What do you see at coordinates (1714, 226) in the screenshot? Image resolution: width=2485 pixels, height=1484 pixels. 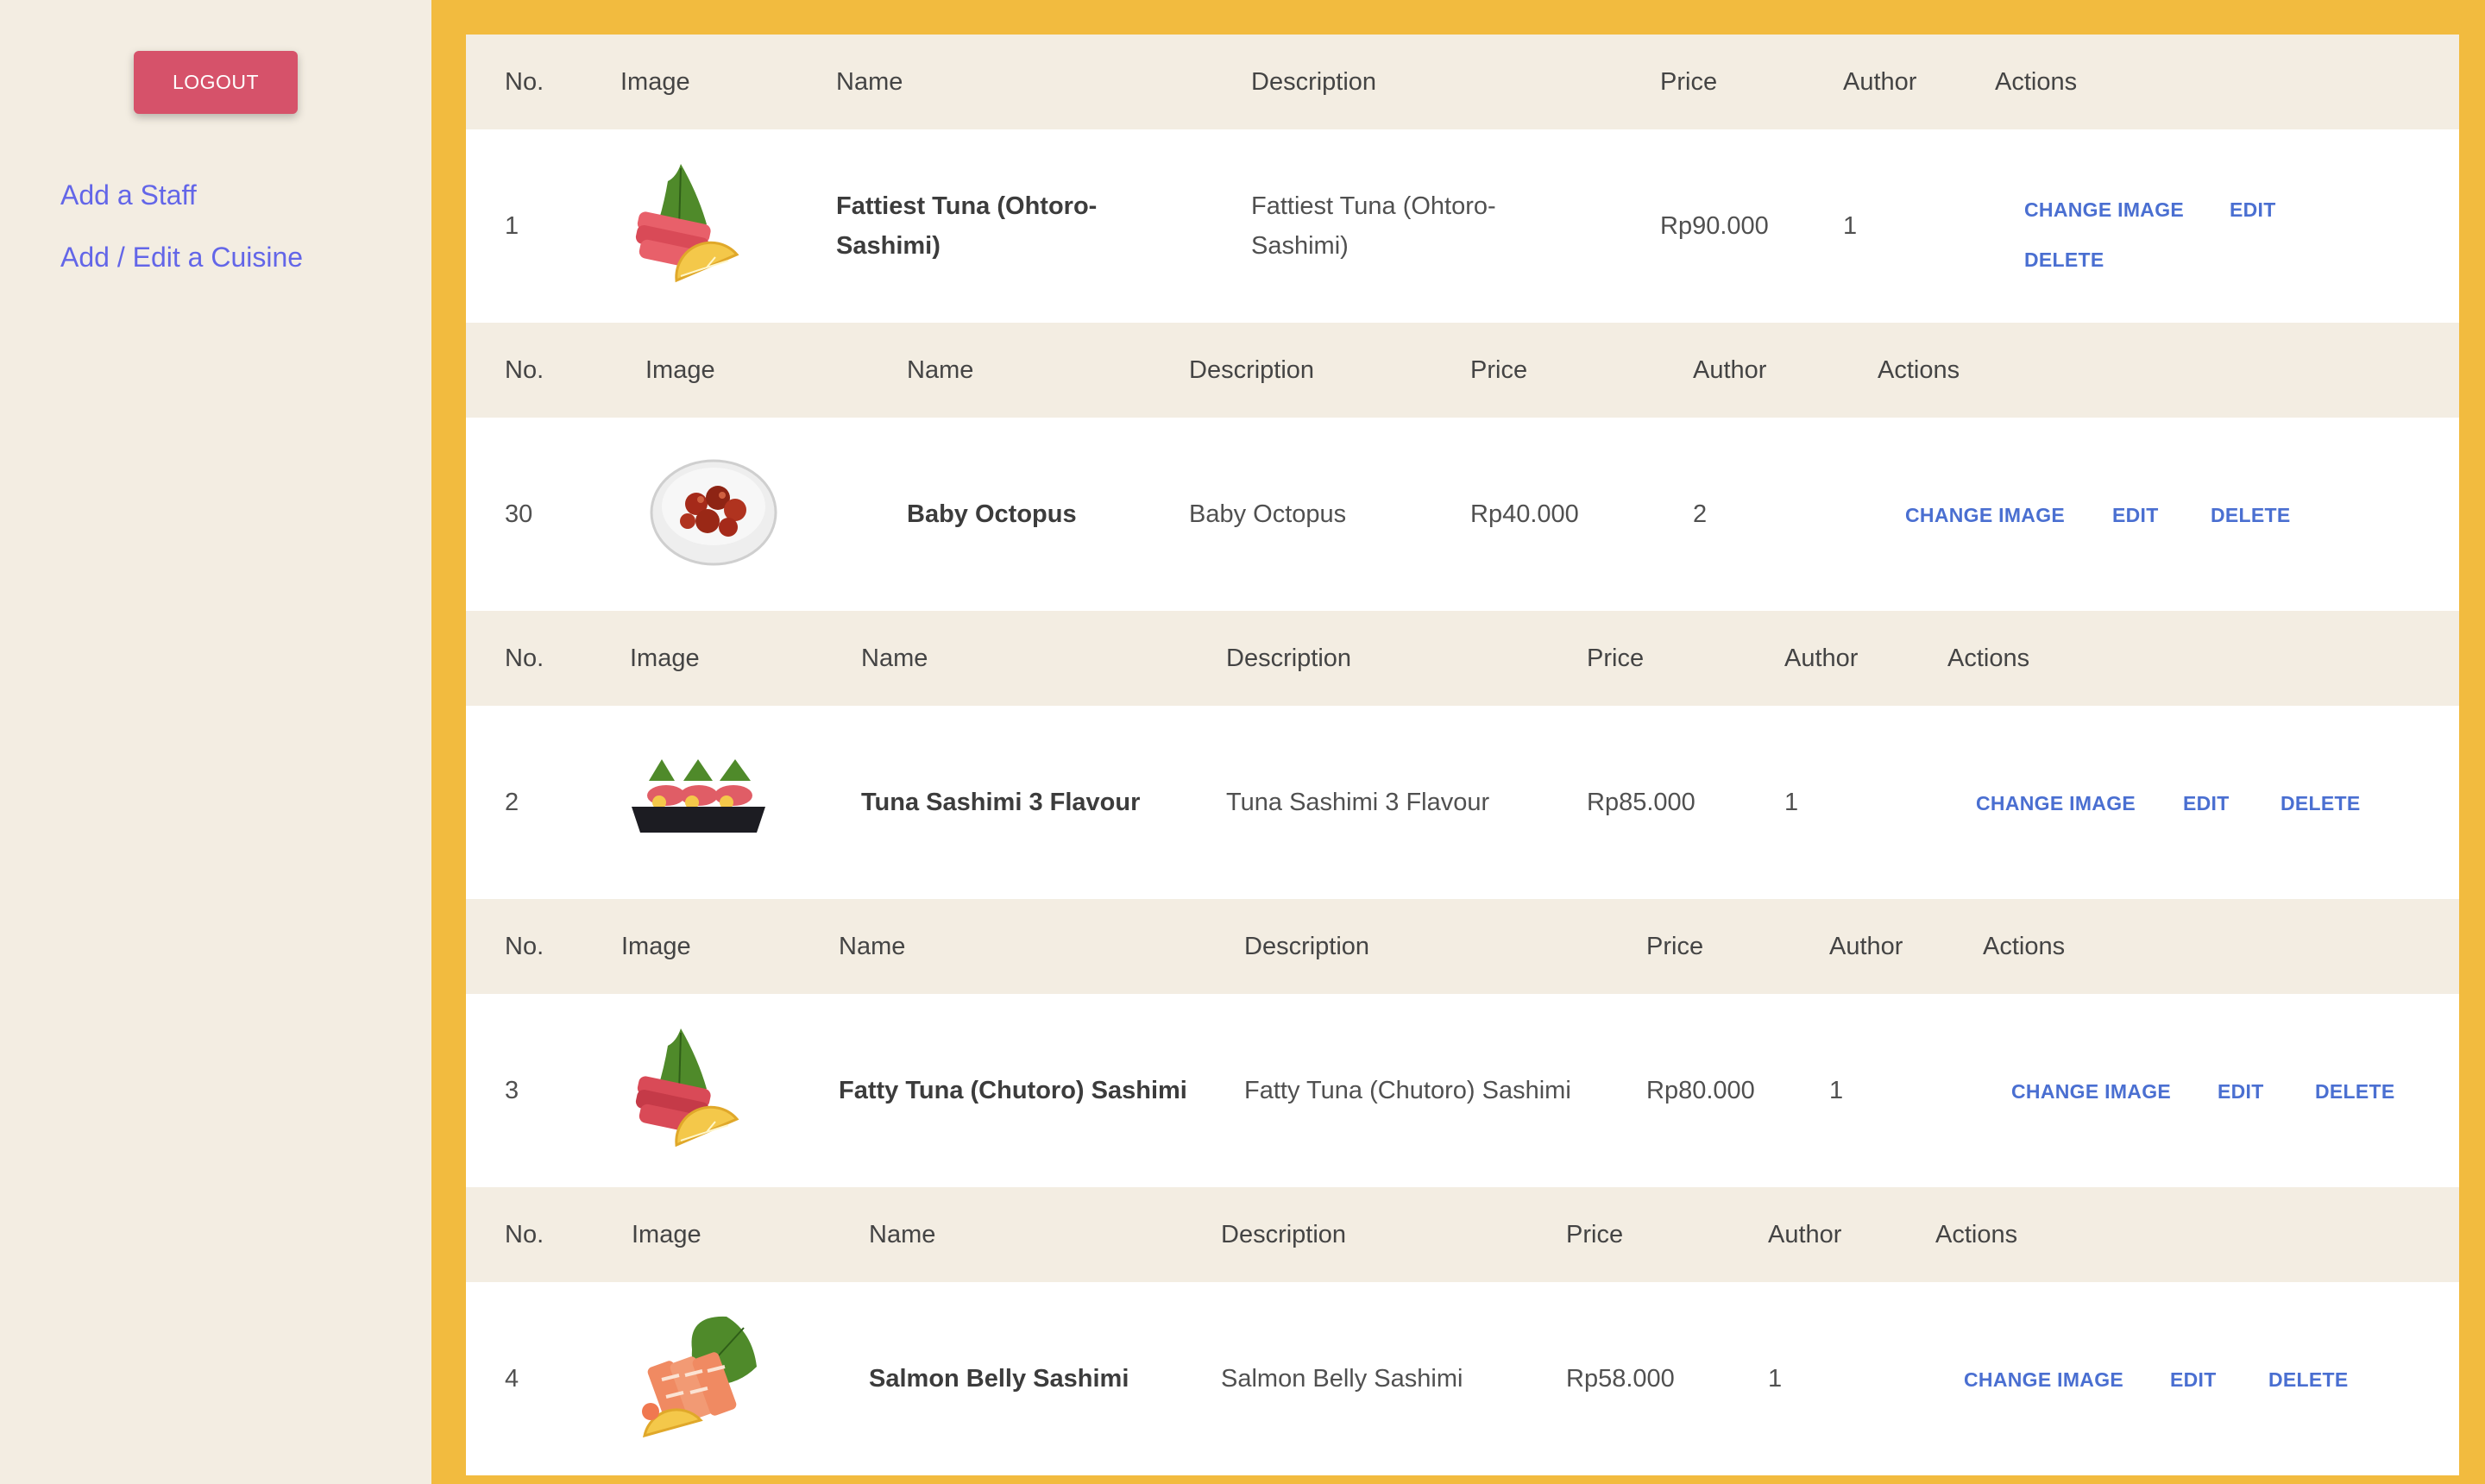 I see `row-price: Rp90.000` at bounding box center [1714, 226].